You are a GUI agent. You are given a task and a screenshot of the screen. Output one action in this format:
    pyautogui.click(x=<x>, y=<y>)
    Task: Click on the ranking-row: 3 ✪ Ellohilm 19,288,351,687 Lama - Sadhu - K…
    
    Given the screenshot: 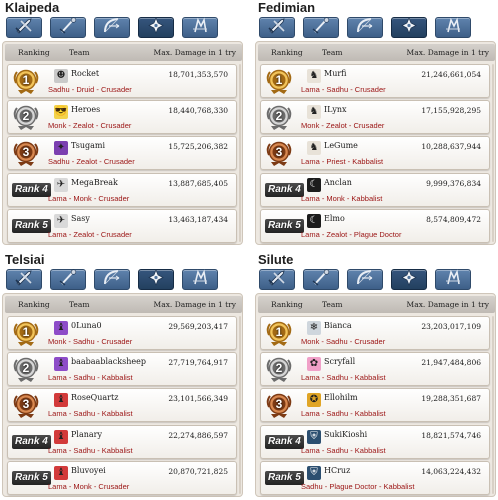 What is the action you would take?
    pyautogui.click(x=375, y=405)
    